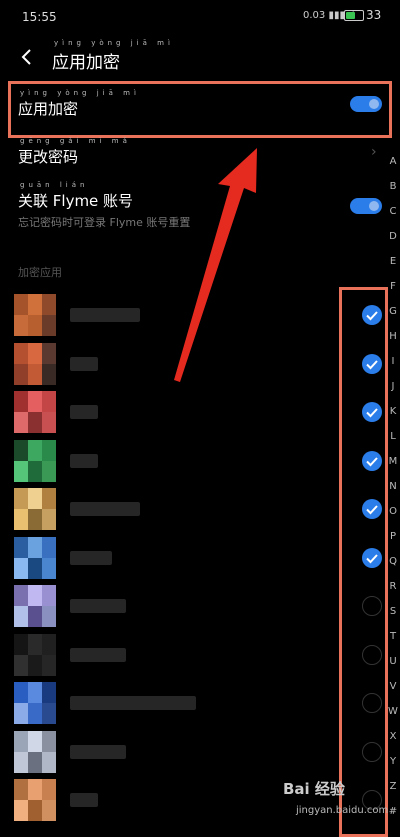  I want to click on battery-icon, so click(354, 15).